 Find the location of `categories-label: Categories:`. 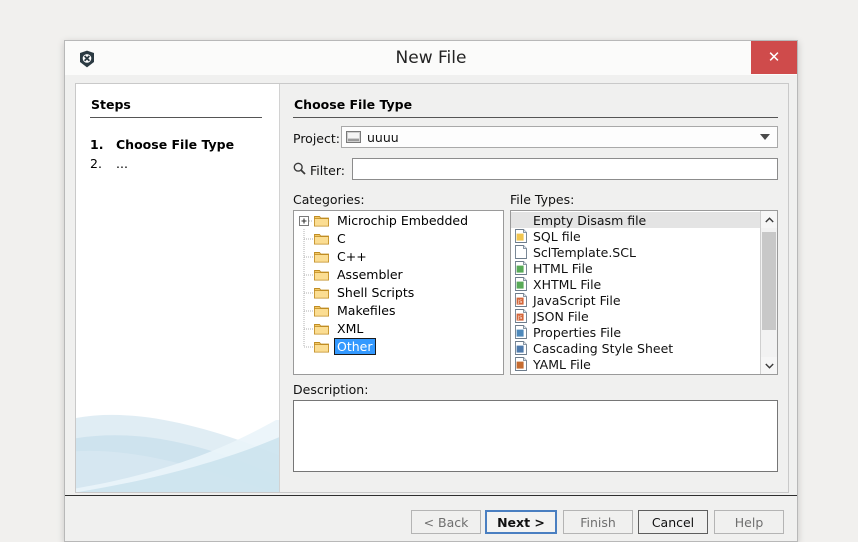

categories-label: Categories: is located at coordinates (329, 199).